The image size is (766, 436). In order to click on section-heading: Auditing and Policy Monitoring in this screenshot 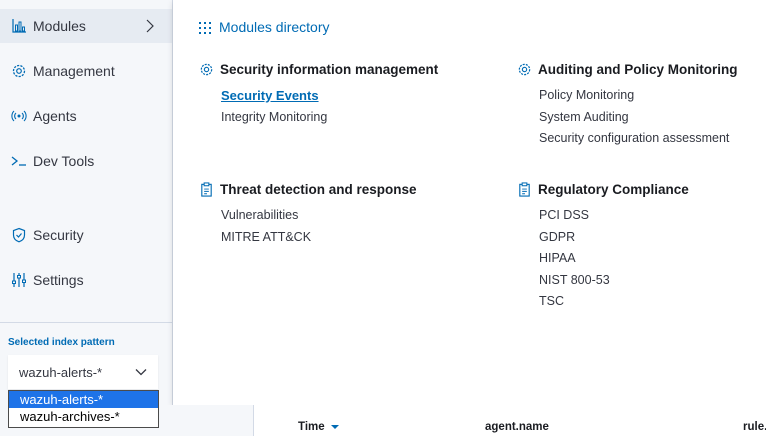, I will do `click(628, 69)`.